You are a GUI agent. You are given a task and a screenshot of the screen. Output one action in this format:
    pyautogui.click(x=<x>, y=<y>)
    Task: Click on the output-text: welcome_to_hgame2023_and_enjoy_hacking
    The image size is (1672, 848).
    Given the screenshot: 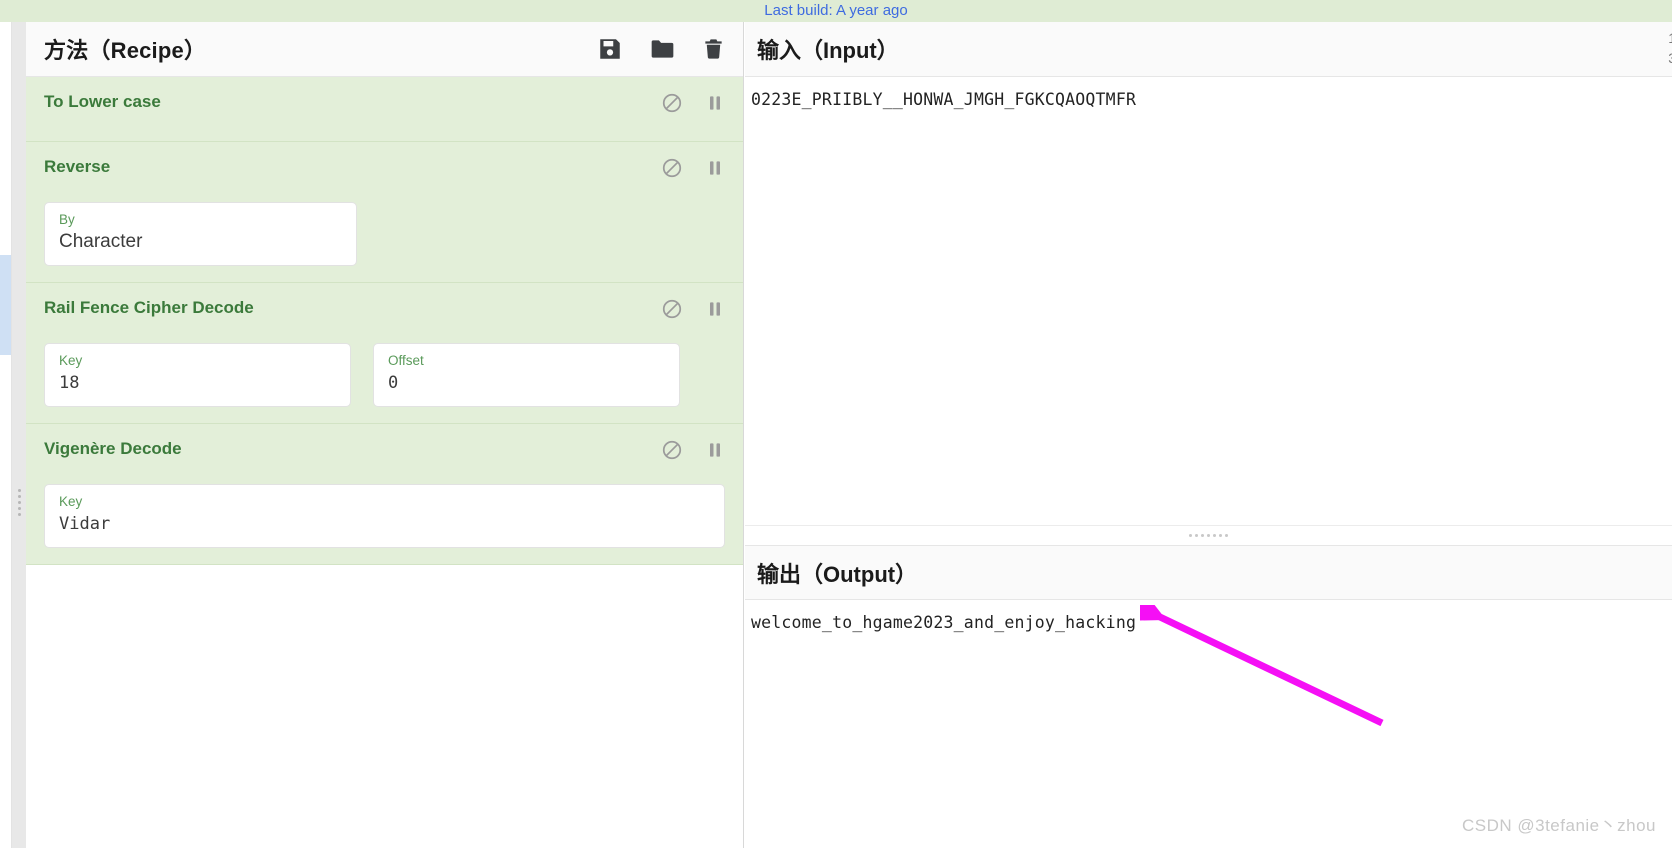 What is the action you would take?
    pyautogui.click(x=944, y=622)
    